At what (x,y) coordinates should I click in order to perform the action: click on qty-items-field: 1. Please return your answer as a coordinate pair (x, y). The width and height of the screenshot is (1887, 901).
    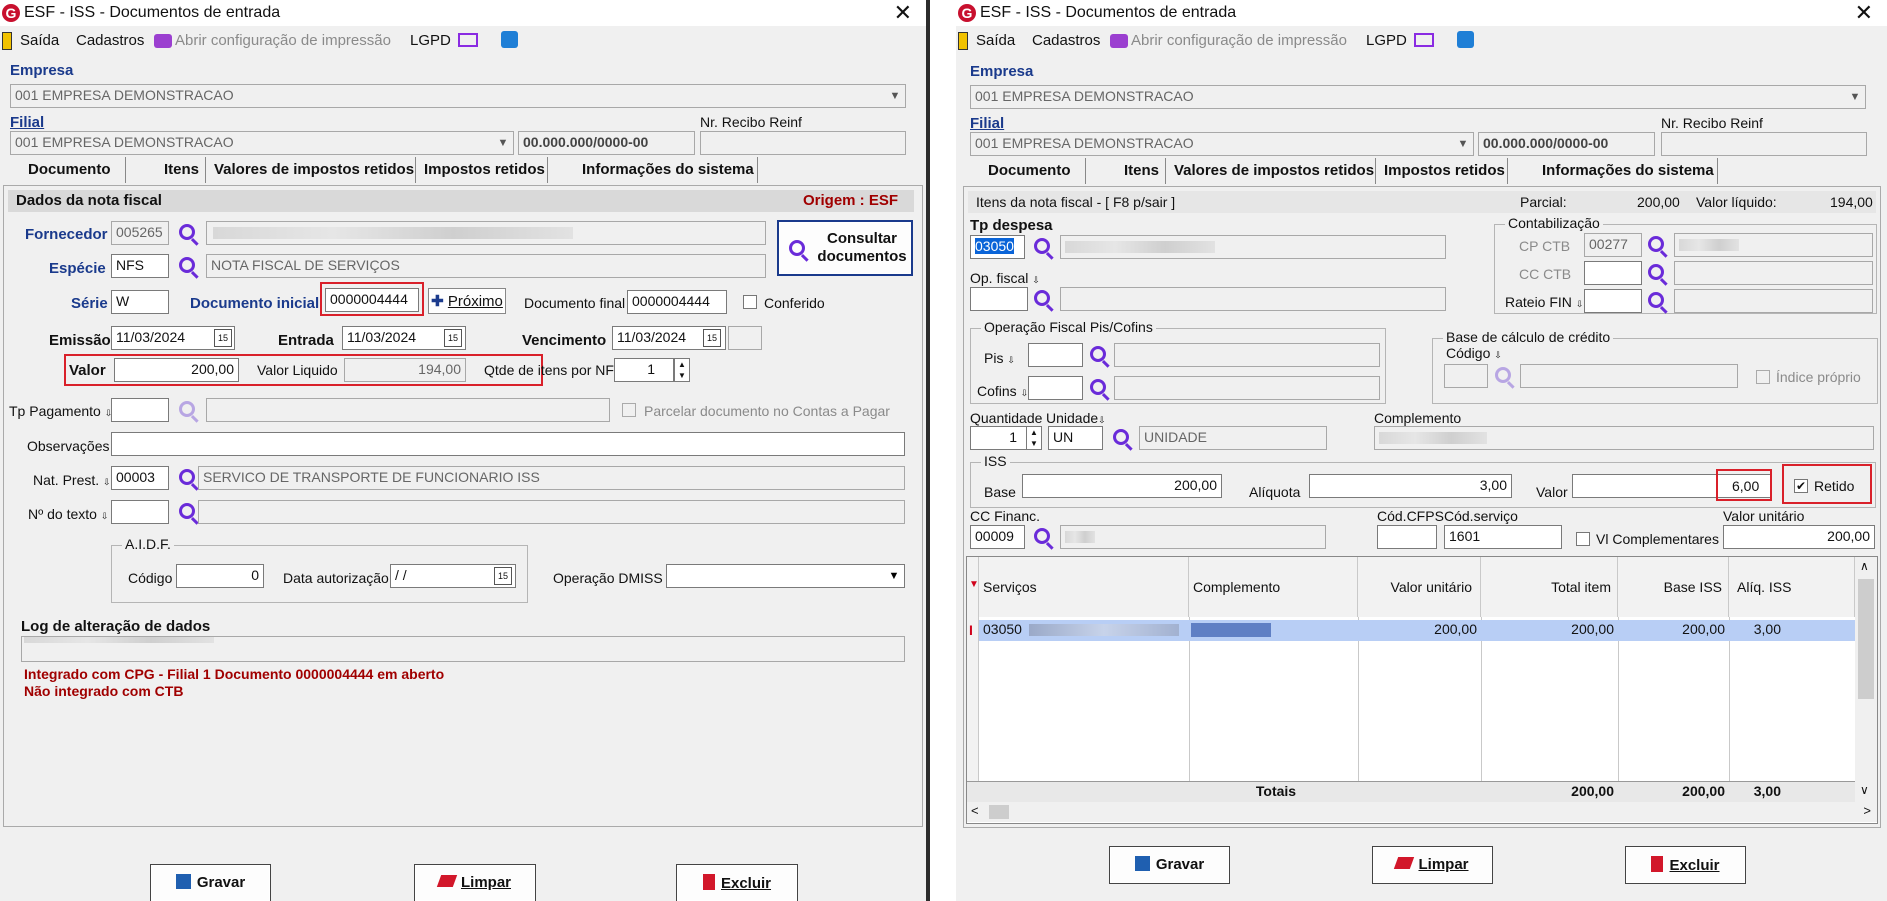
    Looking at the image, I should click on (644, 370).